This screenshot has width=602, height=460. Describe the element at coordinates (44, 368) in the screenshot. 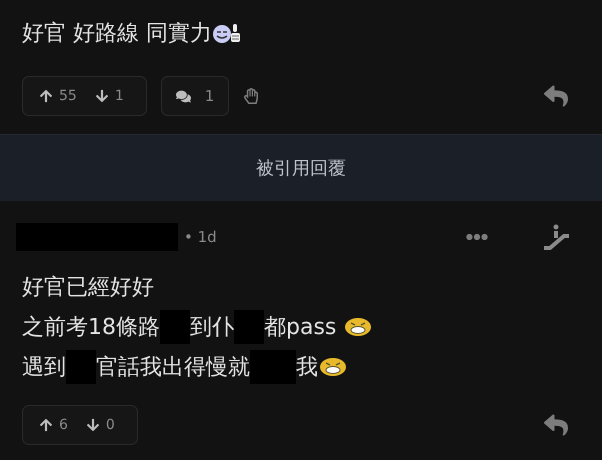

I see `post-text: 遇到` at that location.